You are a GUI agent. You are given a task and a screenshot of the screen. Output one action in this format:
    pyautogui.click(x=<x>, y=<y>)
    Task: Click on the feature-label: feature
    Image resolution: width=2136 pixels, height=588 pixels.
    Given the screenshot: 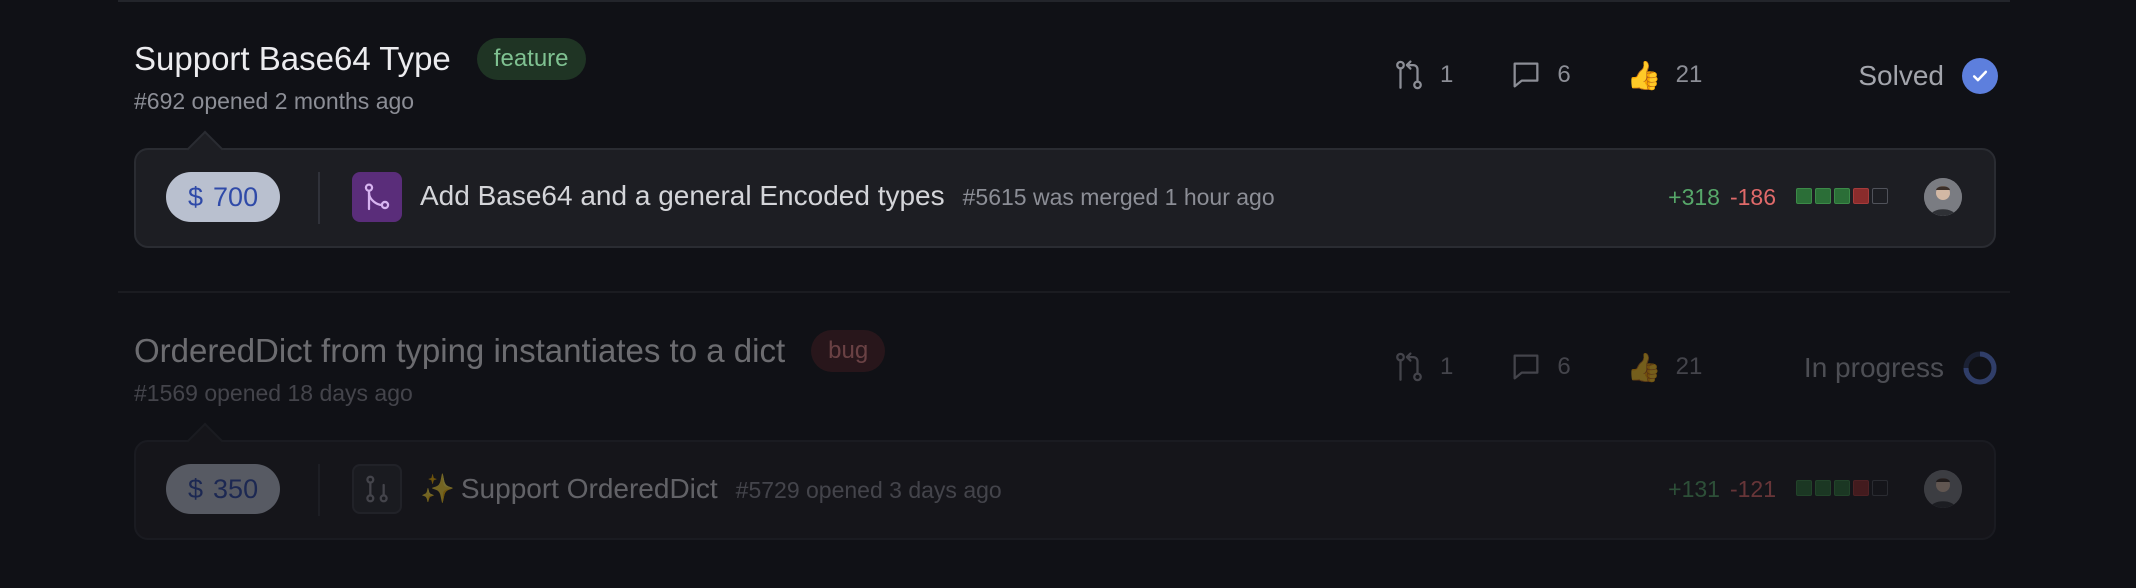 What is the action you would take?
    pyautogui.click(x=531, y=59)
    